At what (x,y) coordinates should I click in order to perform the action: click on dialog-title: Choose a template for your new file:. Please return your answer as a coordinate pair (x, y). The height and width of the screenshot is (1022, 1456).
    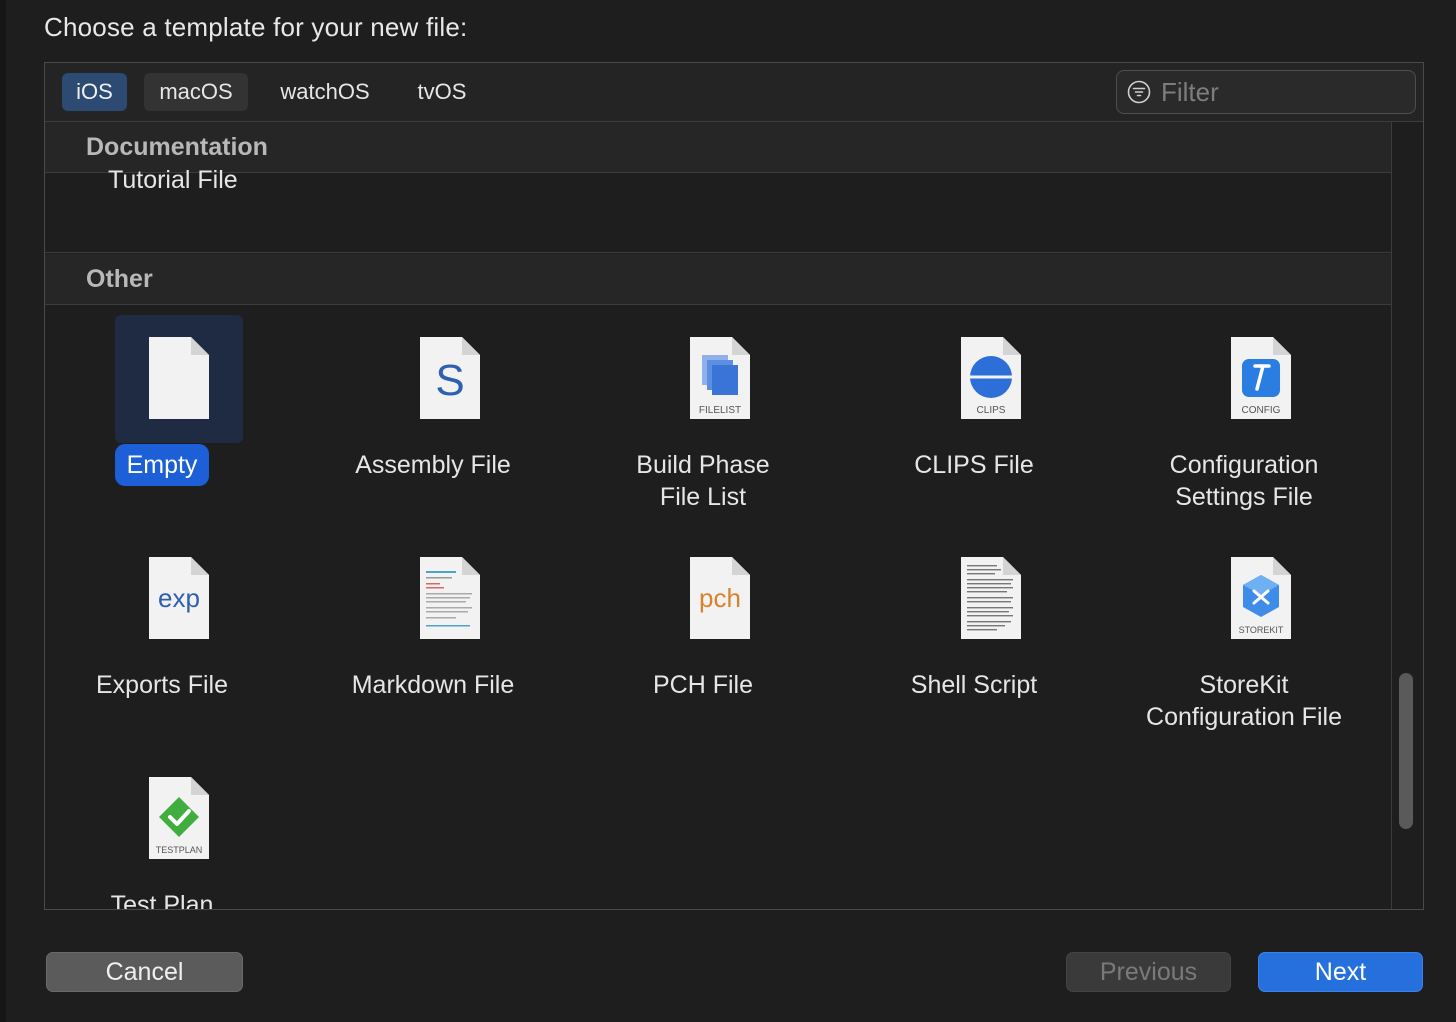
    Looking at the image, I should click on (256, 27).